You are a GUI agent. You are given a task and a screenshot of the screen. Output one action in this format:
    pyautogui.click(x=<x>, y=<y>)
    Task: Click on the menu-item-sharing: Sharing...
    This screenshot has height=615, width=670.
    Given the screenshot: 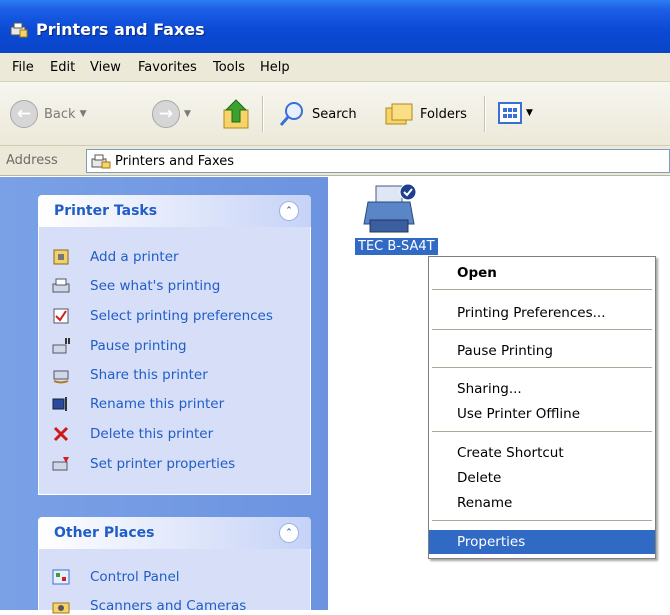 What is the action you would take?
    pyautogui.click(x=542, y=389)
    